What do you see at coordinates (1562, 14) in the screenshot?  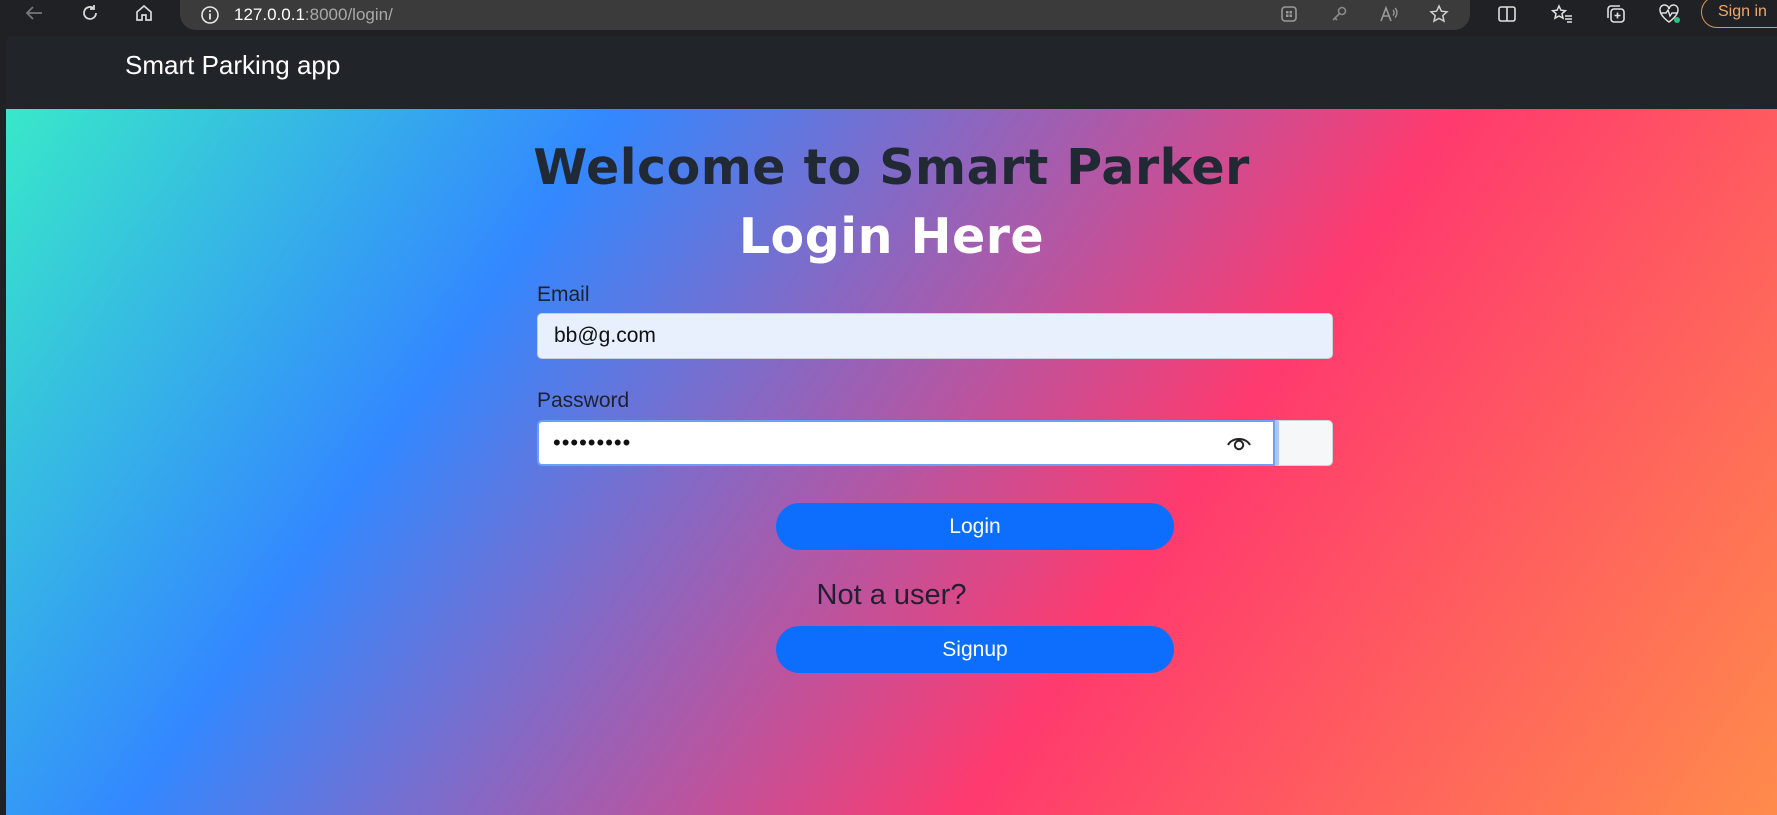 I see `favorites-icon` at bounding box center [1562, 14].